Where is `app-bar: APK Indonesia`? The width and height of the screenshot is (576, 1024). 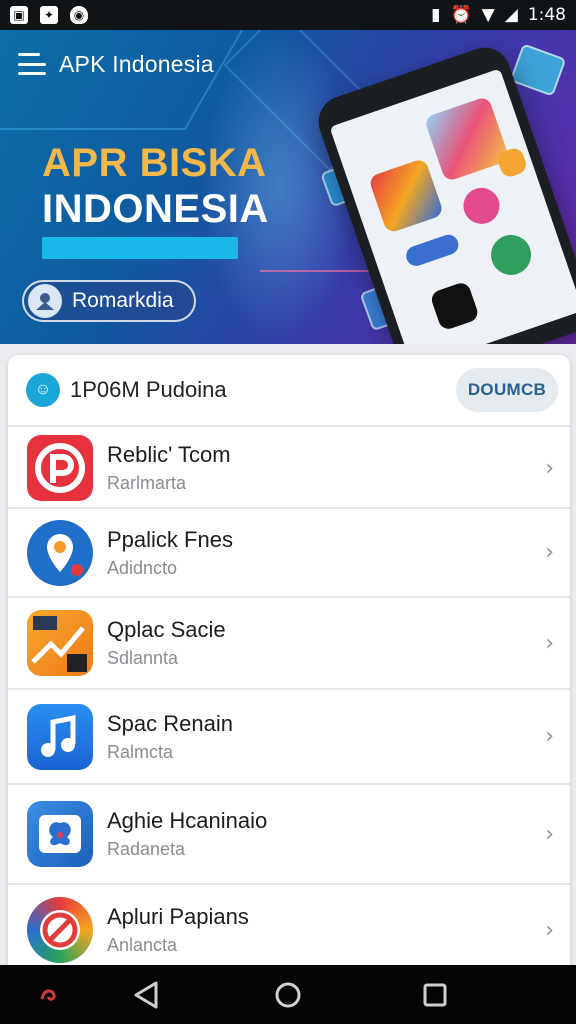 app-bar: APK Indonesia is located at coordinates (288, 64).